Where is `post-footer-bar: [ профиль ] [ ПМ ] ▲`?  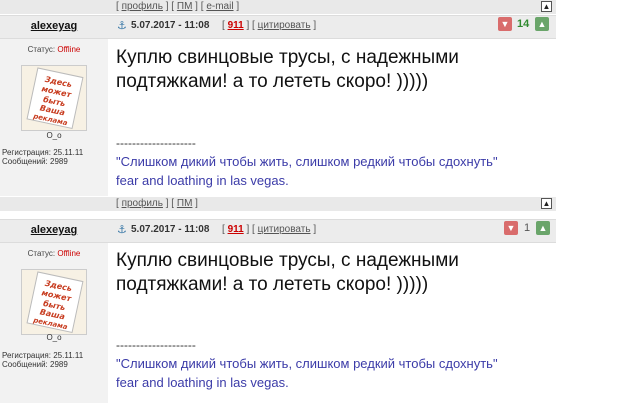 post-footer-bar: [ профиль ] [ ПМ ] ▲ is located at coordinates (278, 204).